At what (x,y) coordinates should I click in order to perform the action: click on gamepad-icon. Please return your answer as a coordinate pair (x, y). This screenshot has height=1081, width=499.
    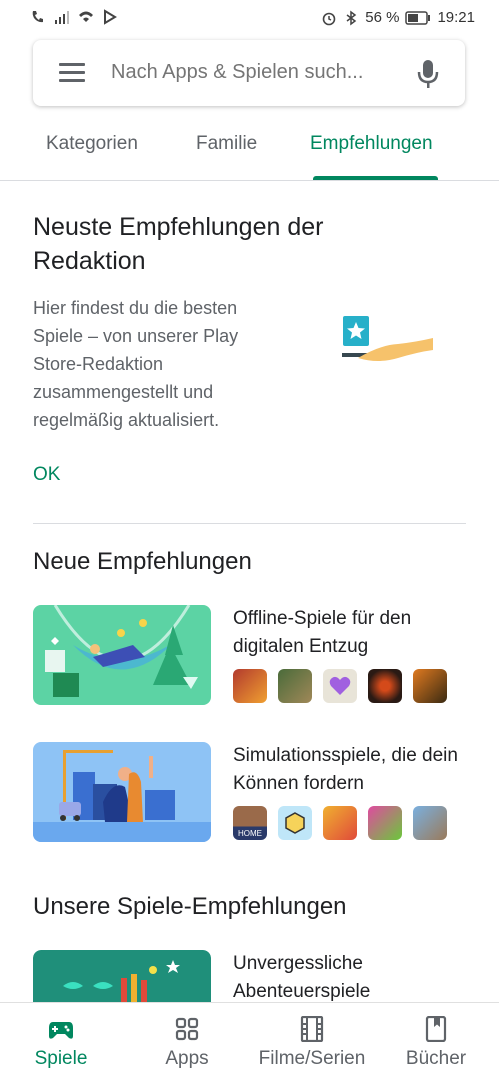
    Looking at the image, I should click on (61, 1030).